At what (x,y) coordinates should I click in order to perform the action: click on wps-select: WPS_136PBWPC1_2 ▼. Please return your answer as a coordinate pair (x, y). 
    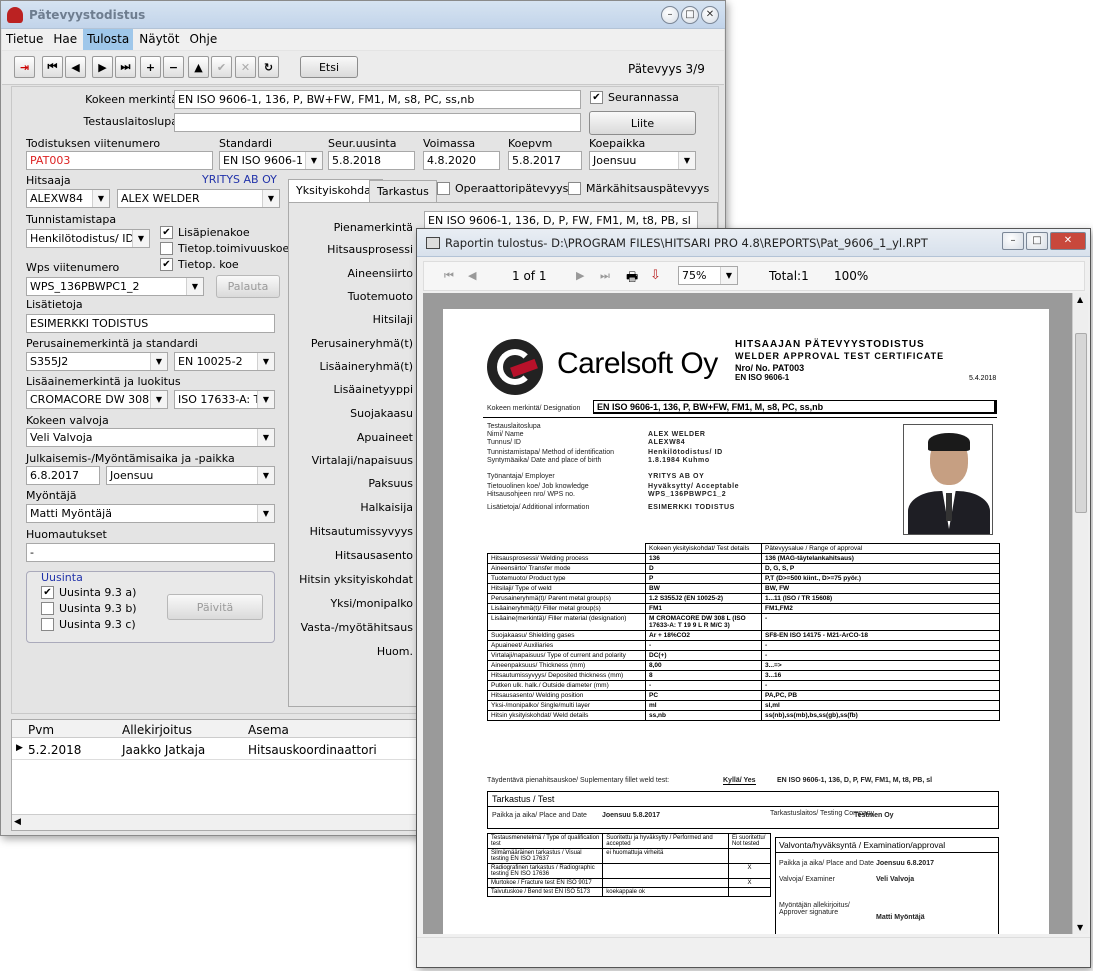
    Looking at the image, I should click on (115, 286).